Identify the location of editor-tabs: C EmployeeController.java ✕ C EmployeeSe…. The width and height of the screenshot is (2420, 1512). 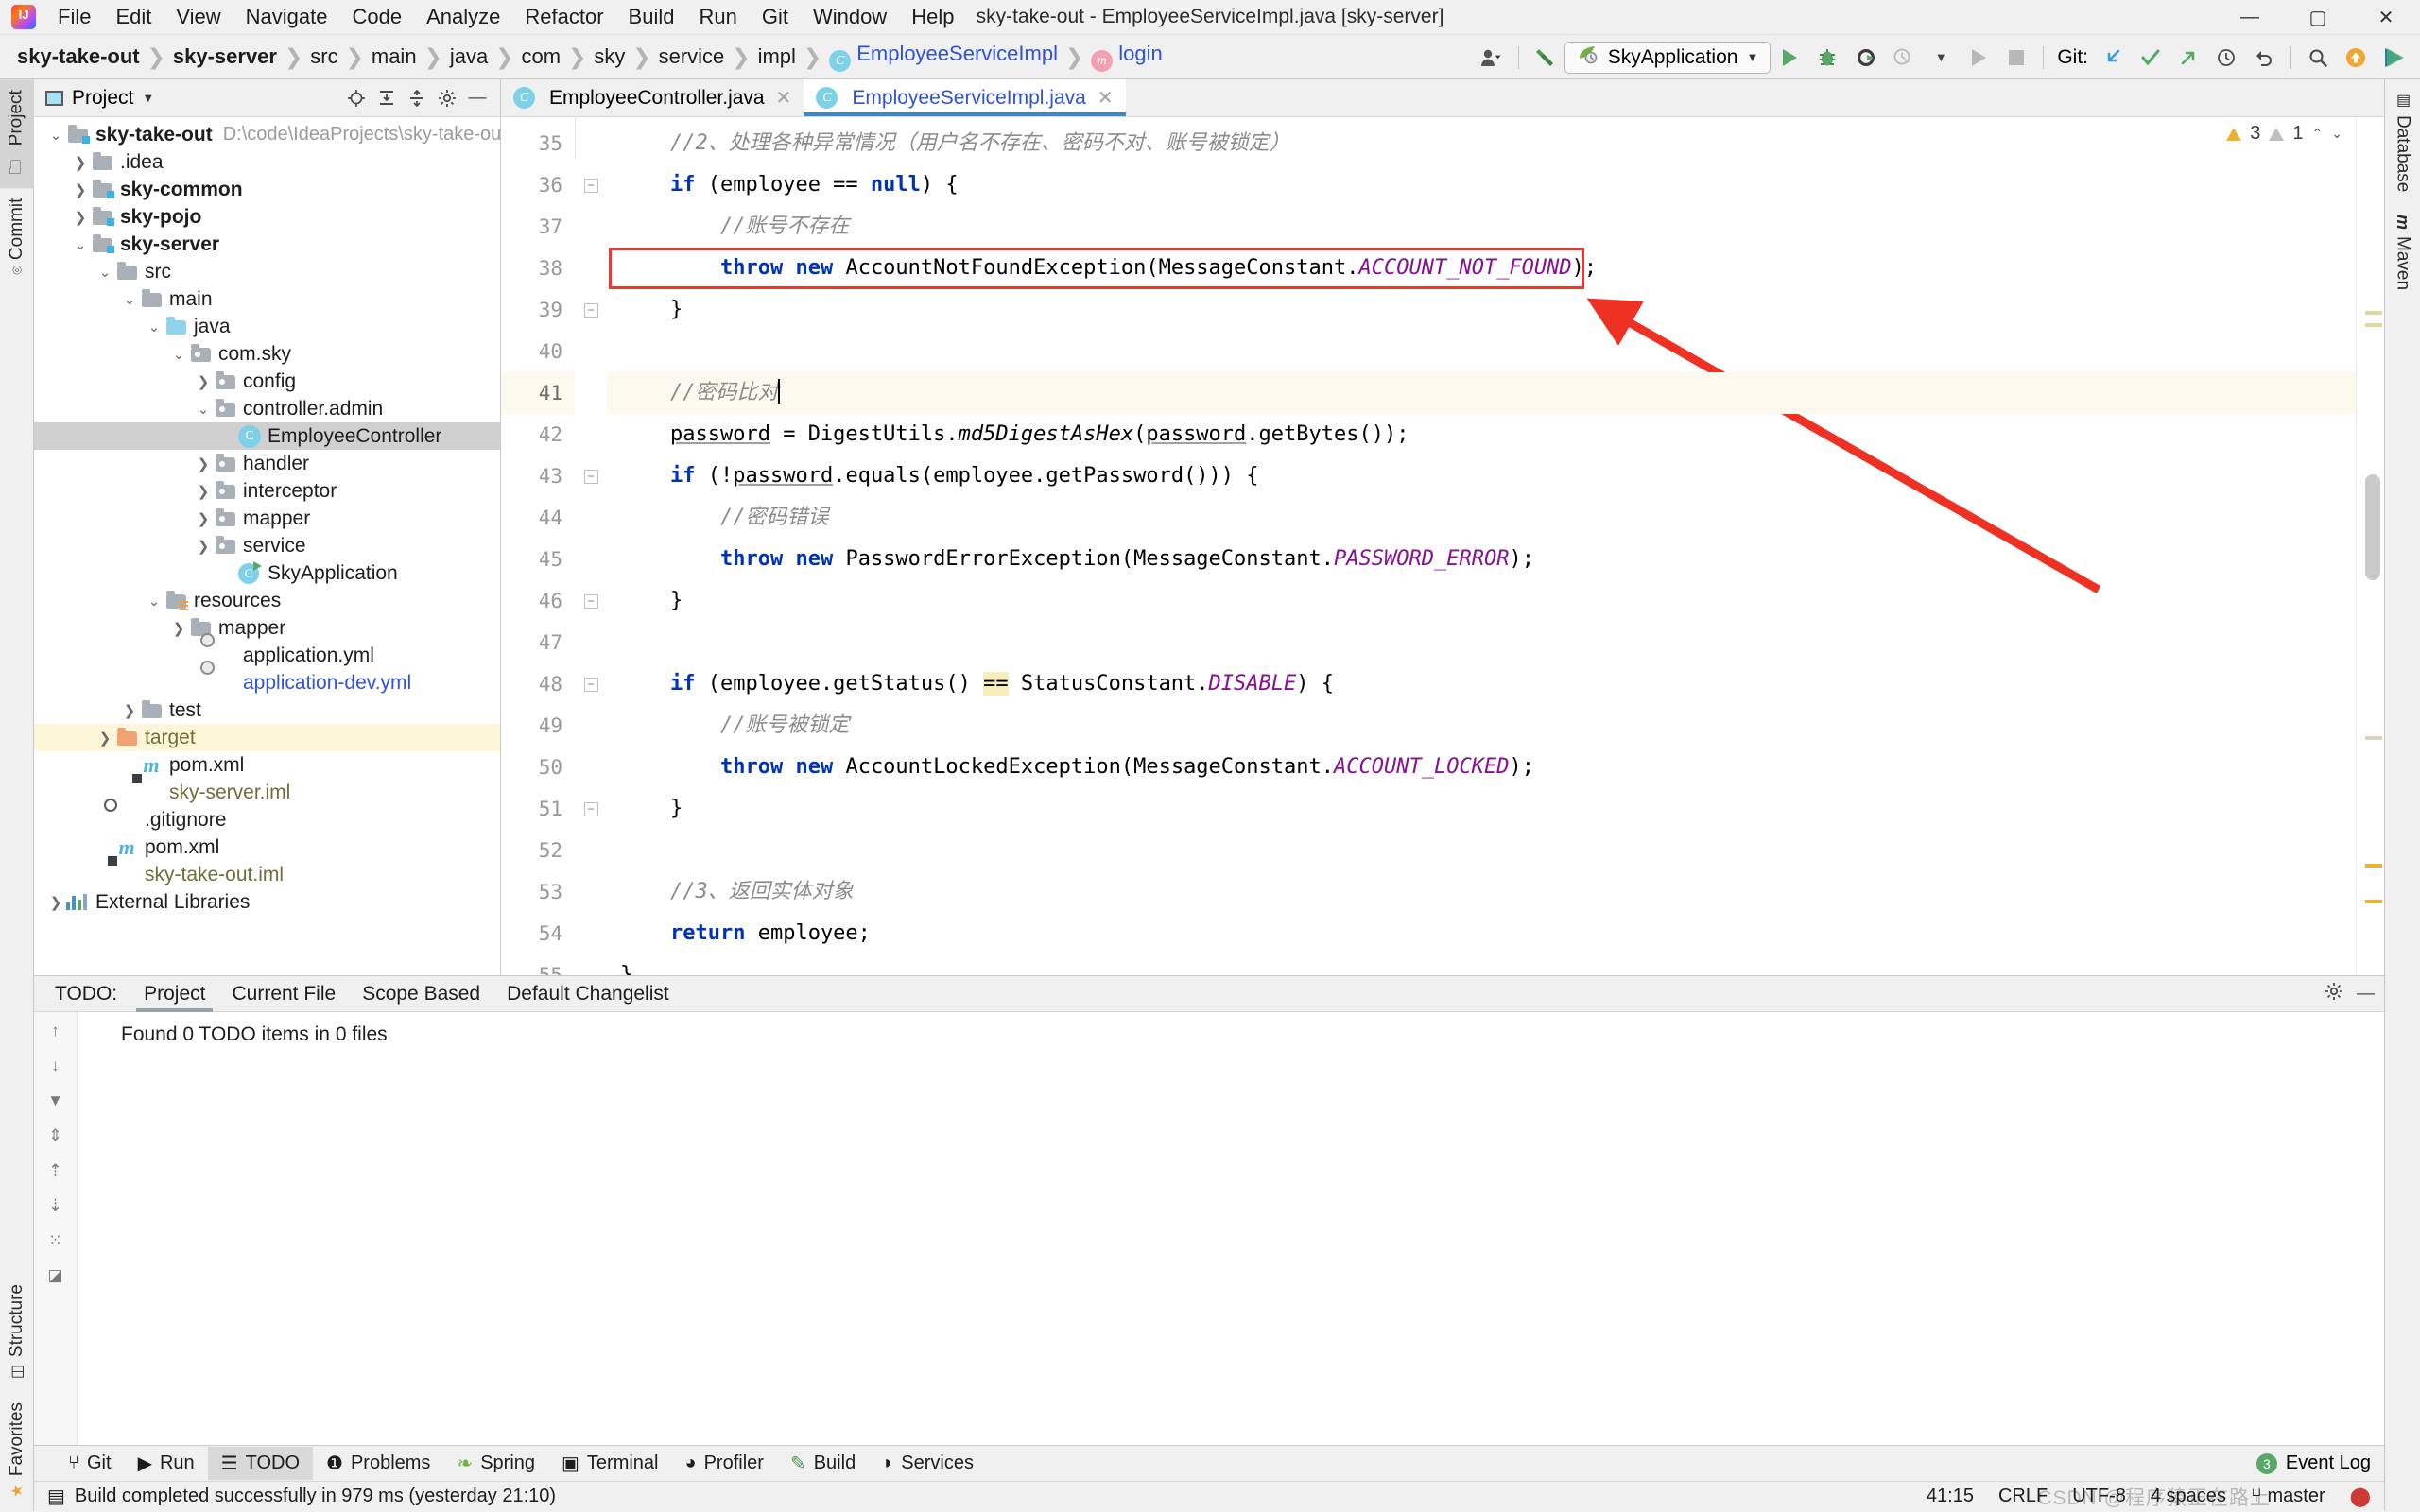
(1442, 98).